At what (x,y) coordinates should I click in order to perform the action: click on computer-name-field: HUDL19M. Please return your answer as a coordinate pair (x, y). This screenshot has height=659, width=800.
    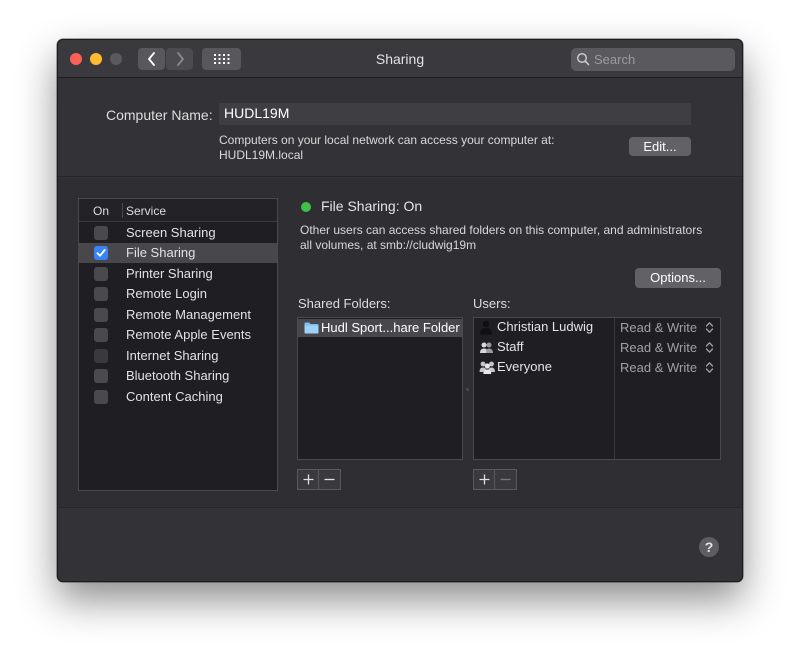
    Looking at the image, I should click on (455, 114).